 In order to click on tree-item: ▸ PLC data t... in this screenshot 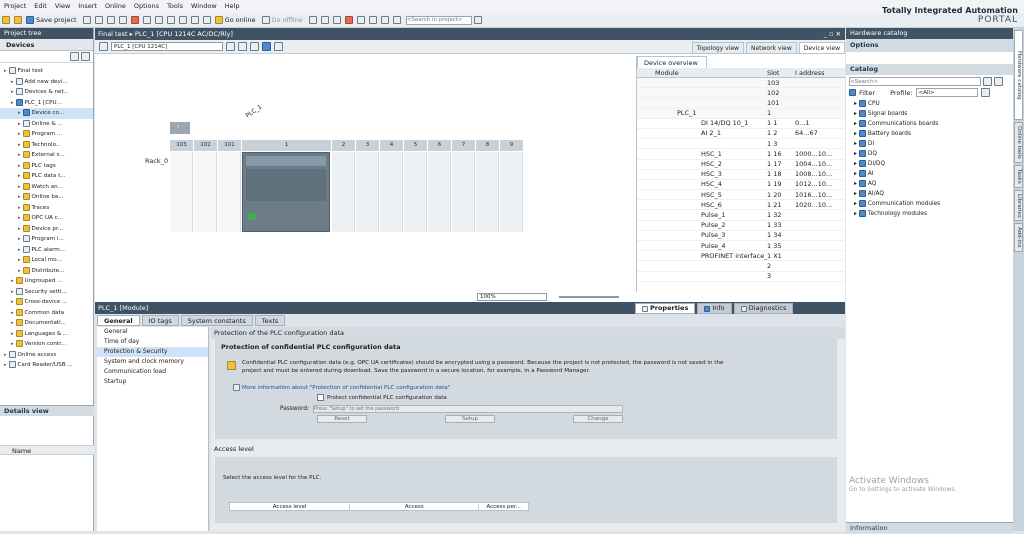, I will do `click(46, 176)`.